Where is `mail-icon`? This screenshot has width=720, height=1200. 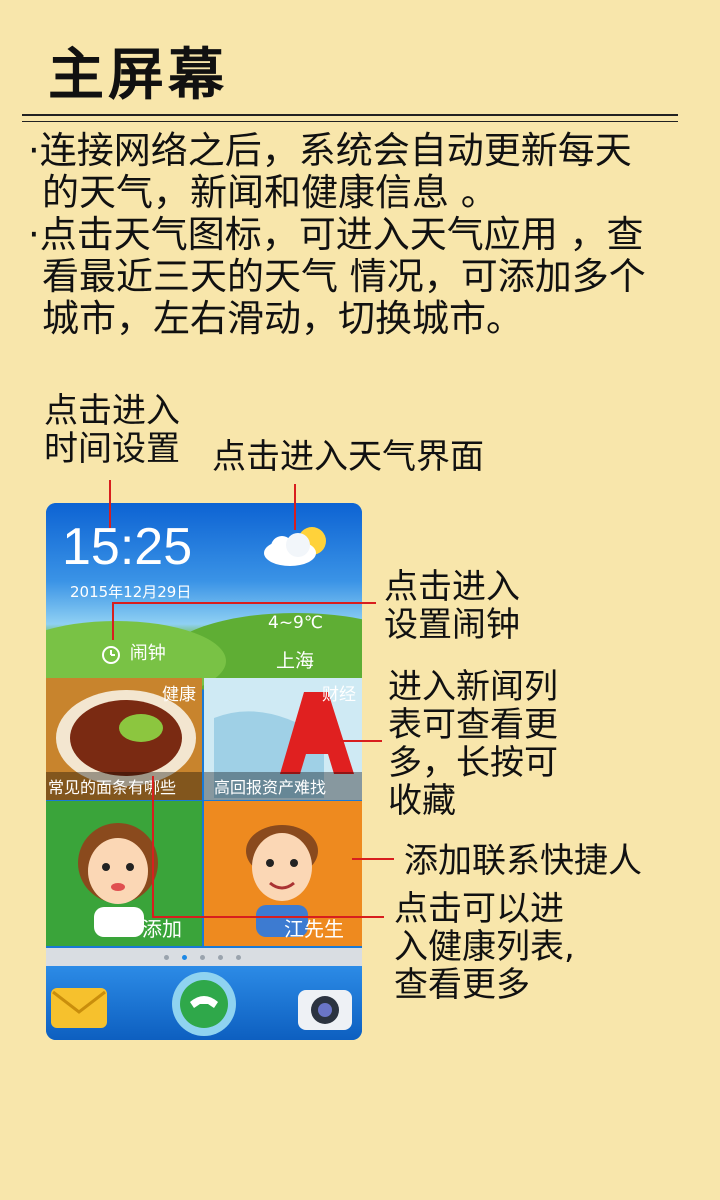 mail-icon is located at coordinates (79, 1008).